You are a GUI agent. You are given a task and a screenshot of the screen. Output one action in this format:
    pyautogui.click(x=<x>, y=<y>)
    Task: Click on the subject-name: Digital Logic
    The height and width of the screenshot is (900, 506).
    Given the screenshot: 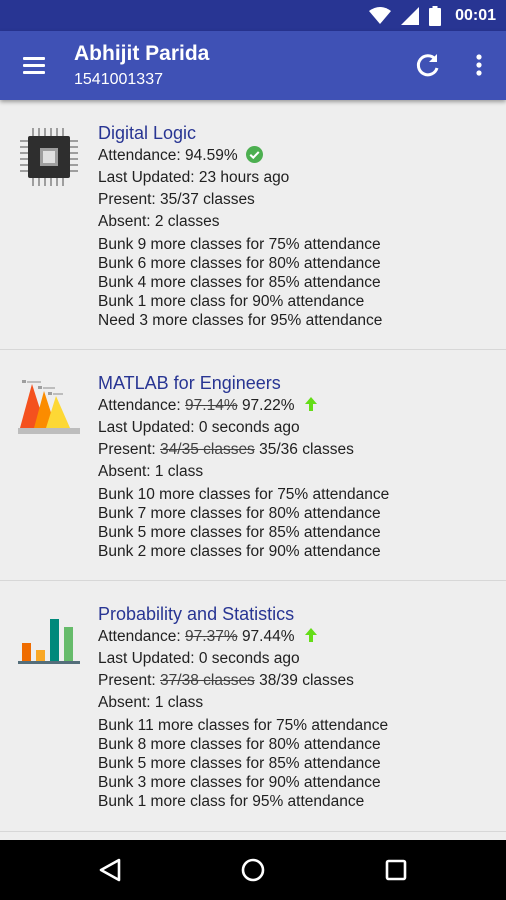 What is the action you would take?
    pyautogui.click(x=147, y=133)
    